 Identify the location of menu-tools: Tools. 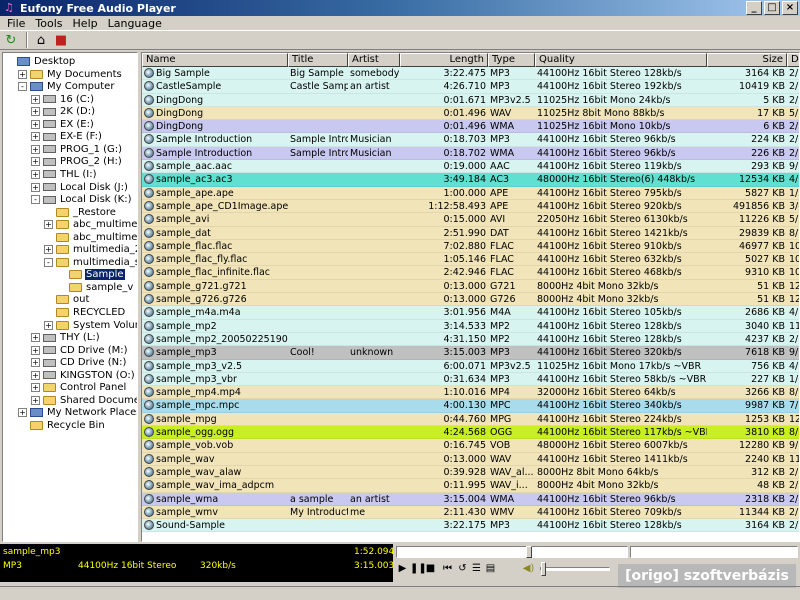
(48, 23).